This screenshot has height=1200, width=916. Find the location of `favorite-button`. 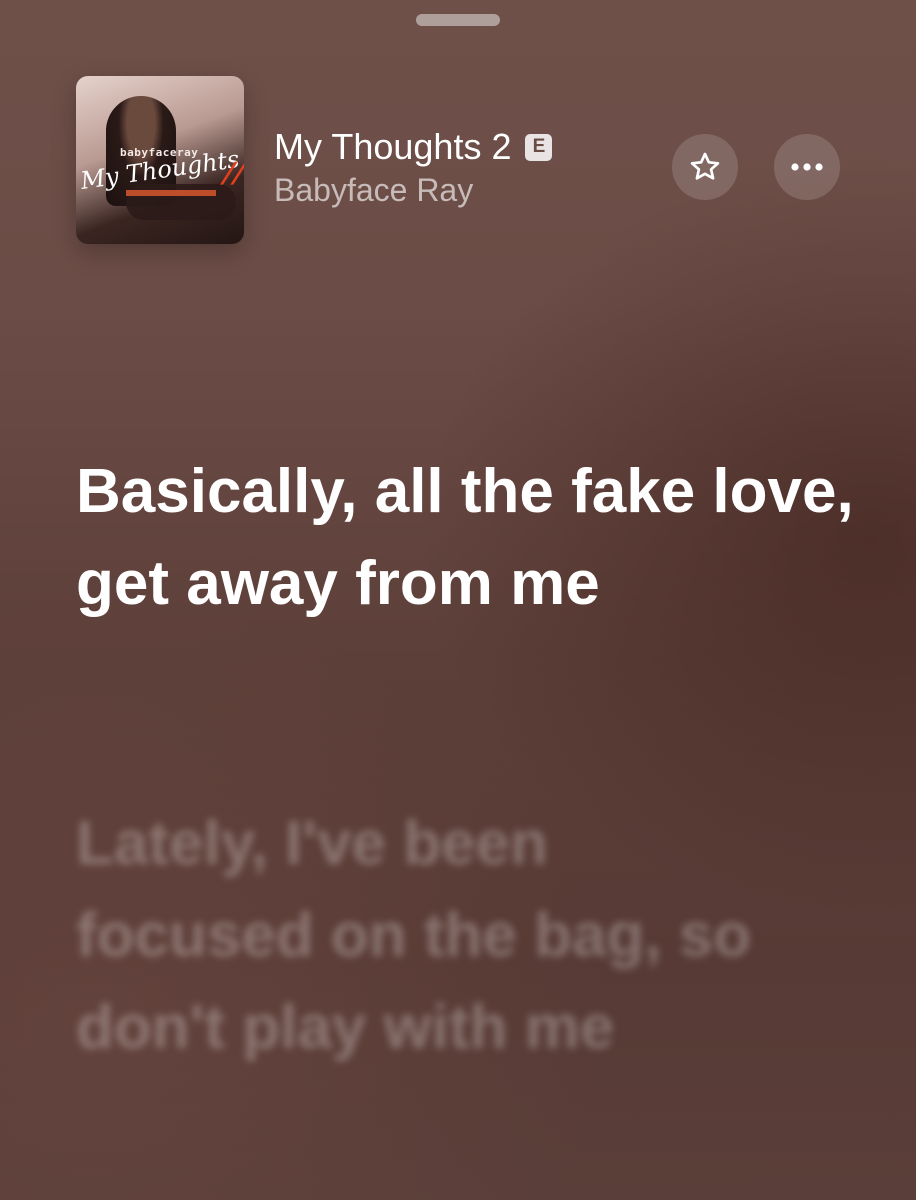

favorite-button is located at coordinates (705, 167).